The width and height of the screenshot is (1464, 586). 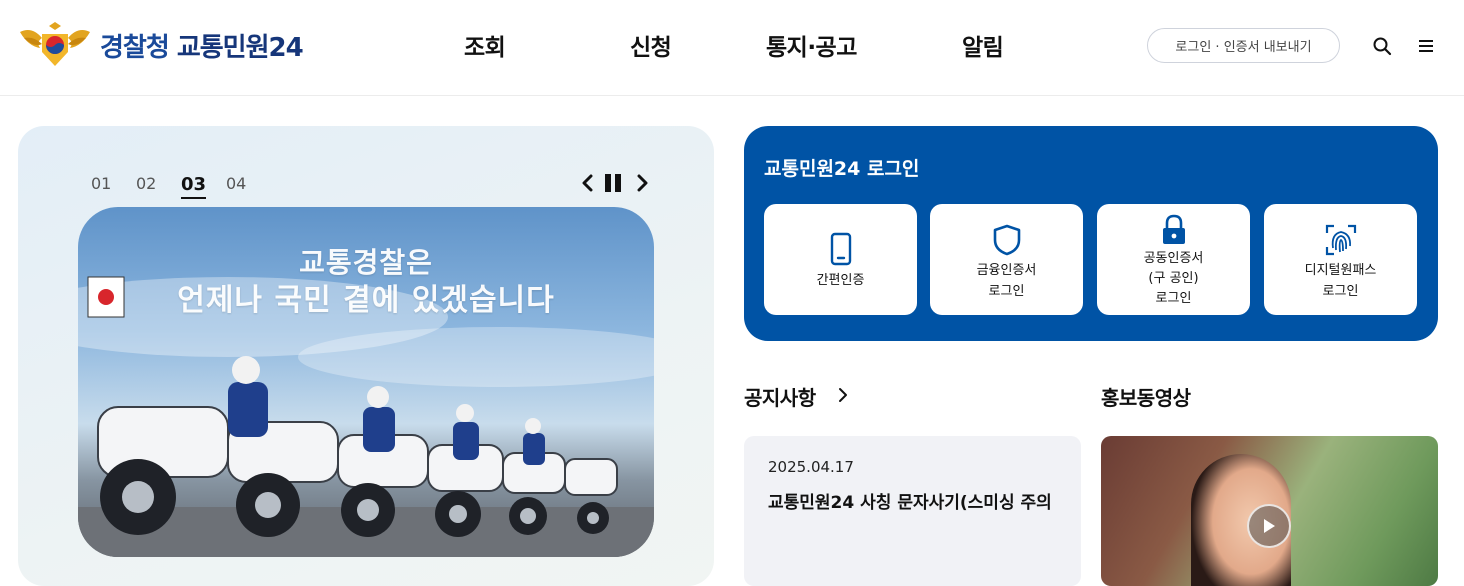 I want to click on slide-tab-04: 04, so click(x=248, y=184).